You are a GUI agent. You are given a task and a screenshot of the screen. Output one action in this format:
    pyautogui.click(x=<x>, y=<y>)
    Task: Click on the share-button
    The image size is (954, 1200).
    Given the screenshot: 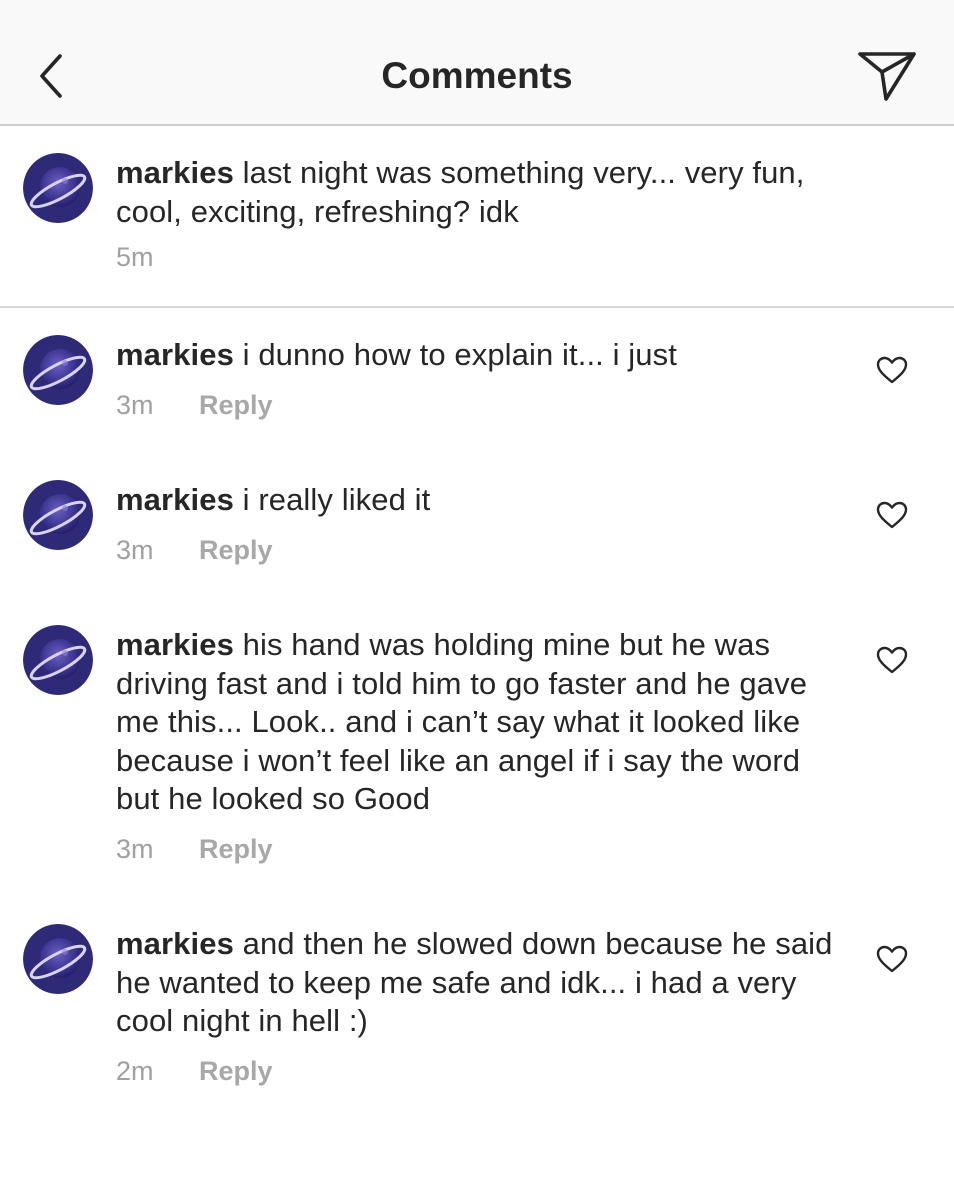 What is the action you would take?
    pyautogui.click(x=887, y=75)
    